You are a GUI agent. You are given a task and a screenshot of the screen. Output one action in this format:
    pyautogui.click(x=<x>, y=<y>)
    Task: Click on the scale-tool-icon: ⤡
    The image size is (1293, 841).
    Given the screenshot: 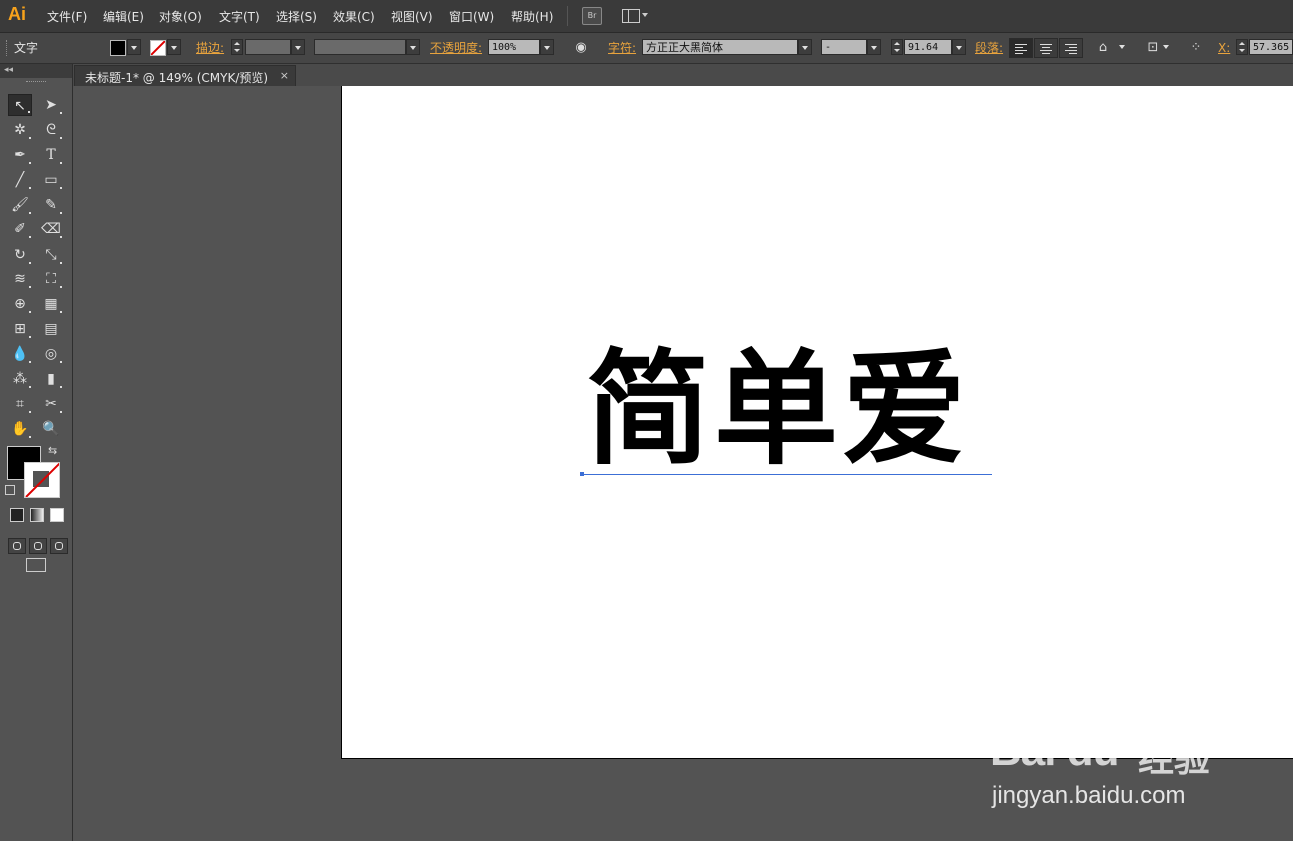 What is the action you would take?
    pyautogui.click(x=51, y=255)
    